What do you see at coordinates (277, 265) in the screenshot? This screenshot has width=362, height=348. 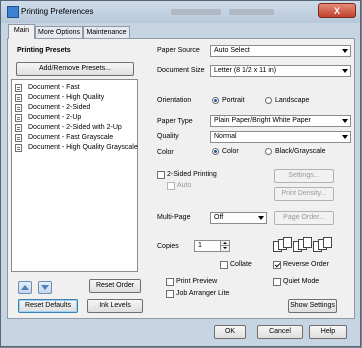 I see `reverse-order-checkbox` at bounding box center [277, 265].